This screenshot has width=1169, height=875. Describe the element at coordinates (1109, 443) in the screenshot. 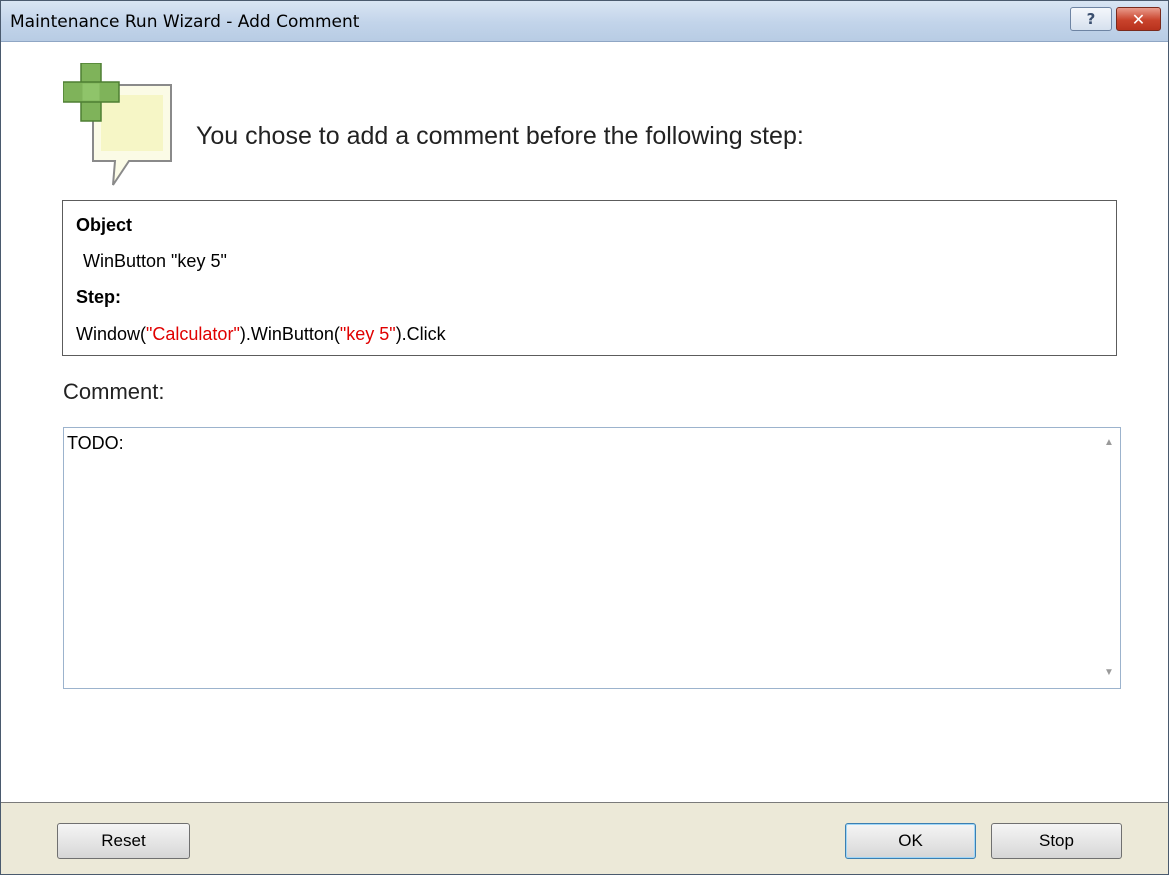

I see `scroll-up-icon: ▲` at that location.